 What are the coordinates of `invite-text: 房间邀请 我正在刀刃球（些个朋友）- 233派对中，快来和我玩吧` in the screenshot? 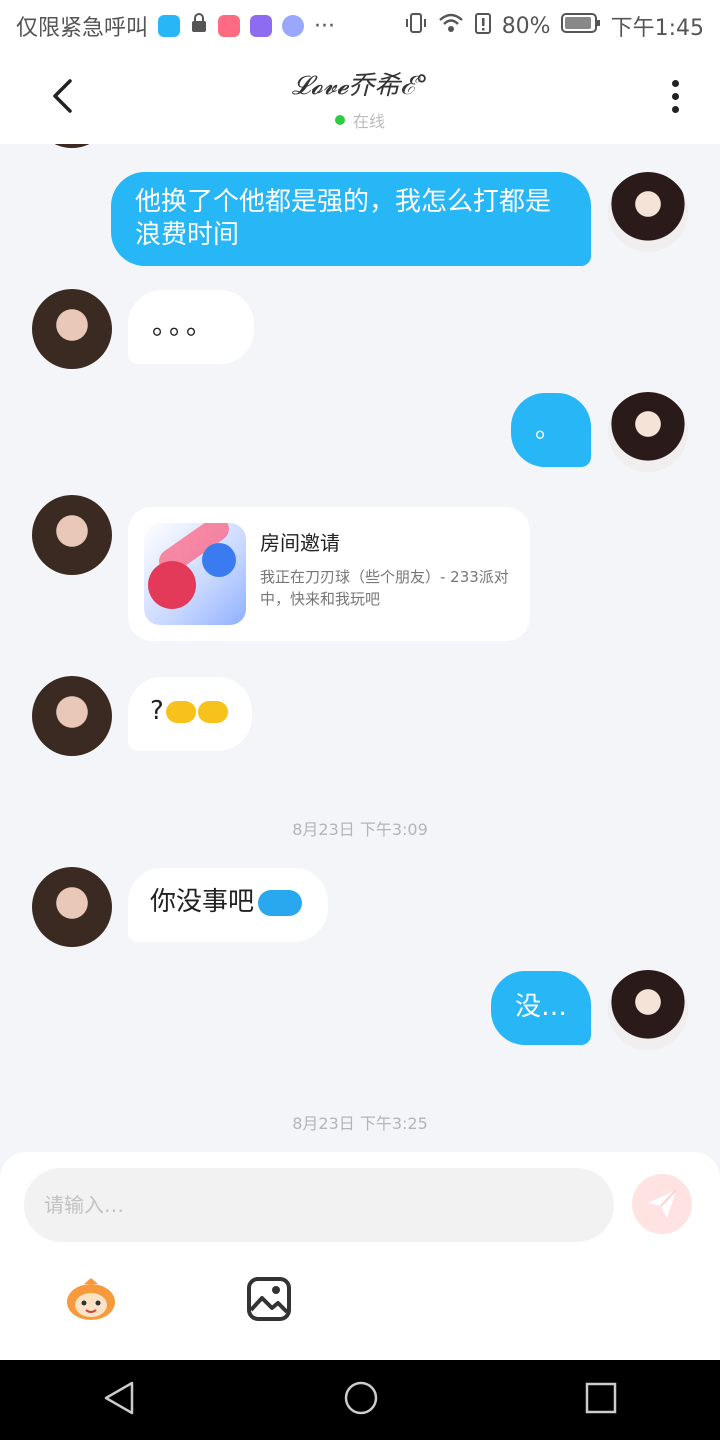 It's located at (387, 574).